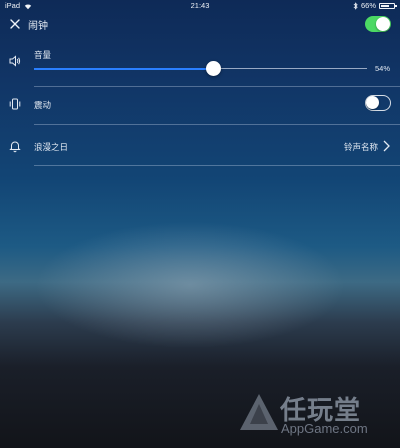 This screenshot has height=448, width=400. I want to click on battery-icon, so click(388, 6).